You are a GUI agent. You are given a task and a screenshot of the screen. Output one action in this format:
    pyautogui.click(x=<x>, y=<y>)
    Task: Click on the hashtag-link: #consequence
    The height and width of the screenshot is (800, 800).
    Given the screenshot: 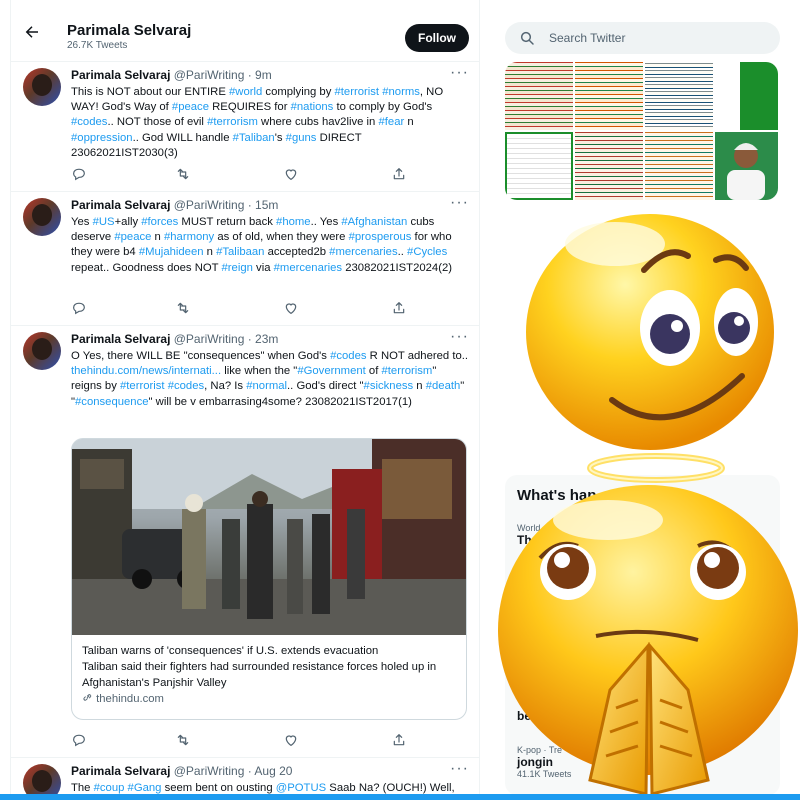 What is the action you would take?
    pyautogui.click(x=112, y=402)
    